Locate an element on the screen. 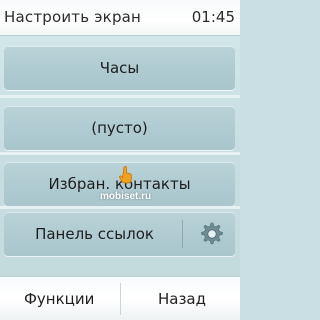 The image size is (320, 320). menu-item-empty: (пусто) is located at coordinates (119, 128).